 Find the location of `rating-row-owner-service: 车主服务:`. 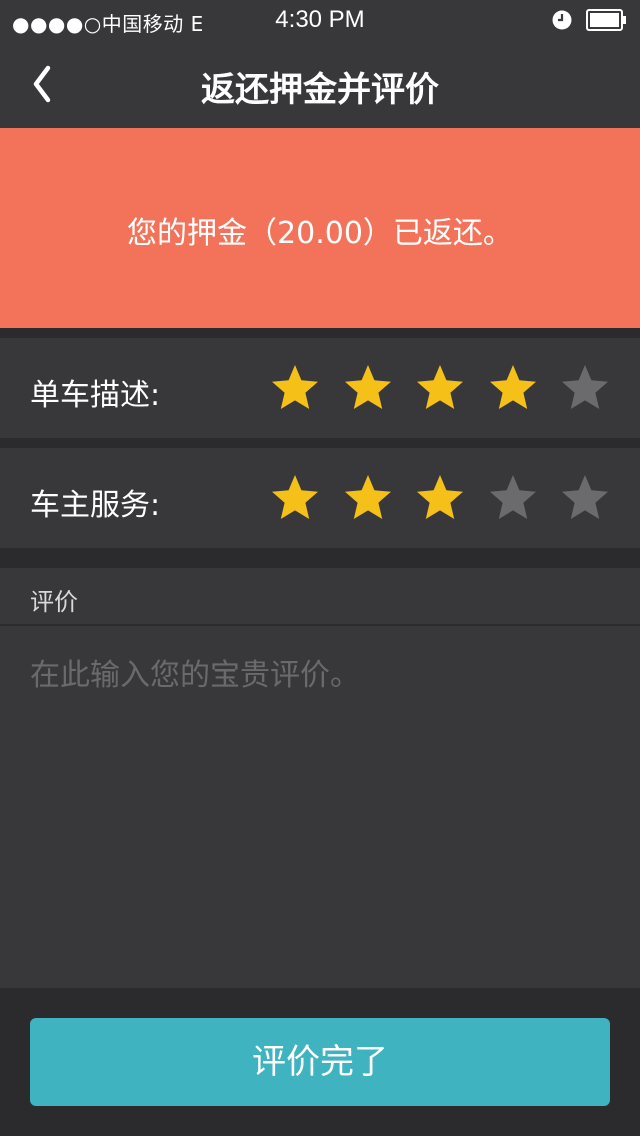

rating-row-owner-service: 车主服务: is located at coordinates (320, 498).